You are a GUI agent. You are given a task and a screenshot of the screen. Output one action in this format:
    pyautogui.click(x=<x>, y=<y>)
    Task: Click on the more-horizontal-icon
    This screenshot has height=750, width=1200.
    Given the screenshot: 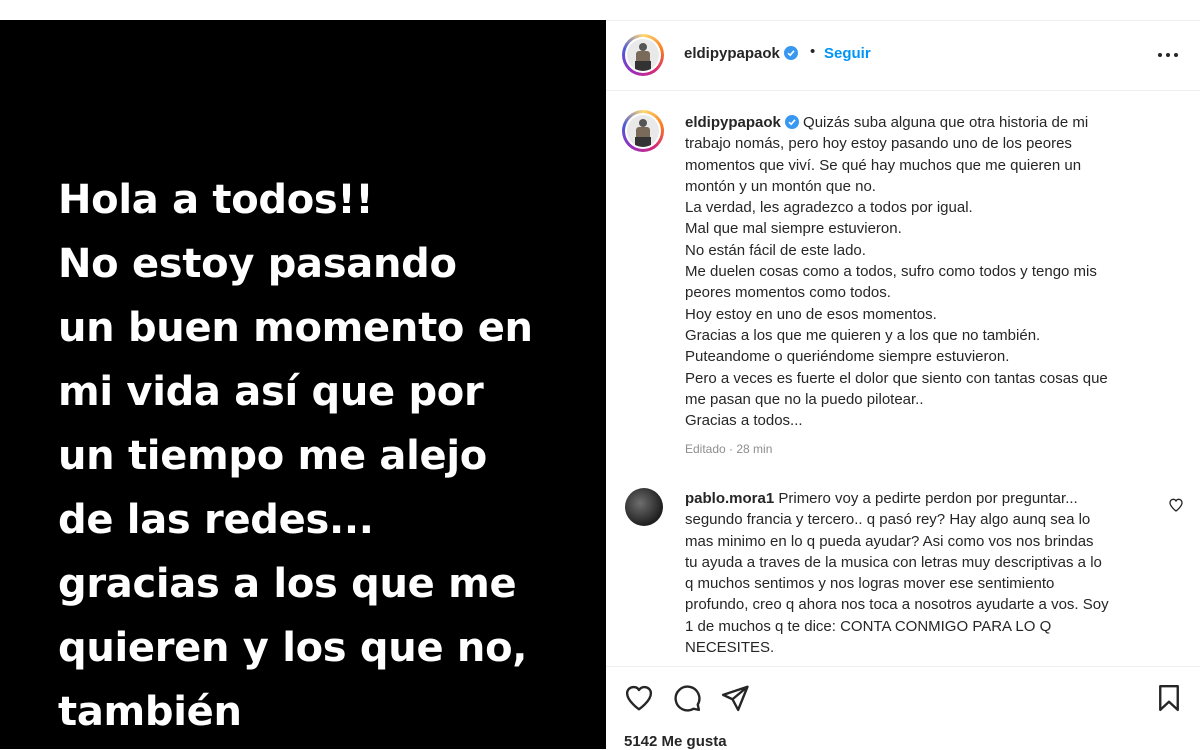 What is the action you would take?
    pyautogui.click(x=1168, y=55)
    